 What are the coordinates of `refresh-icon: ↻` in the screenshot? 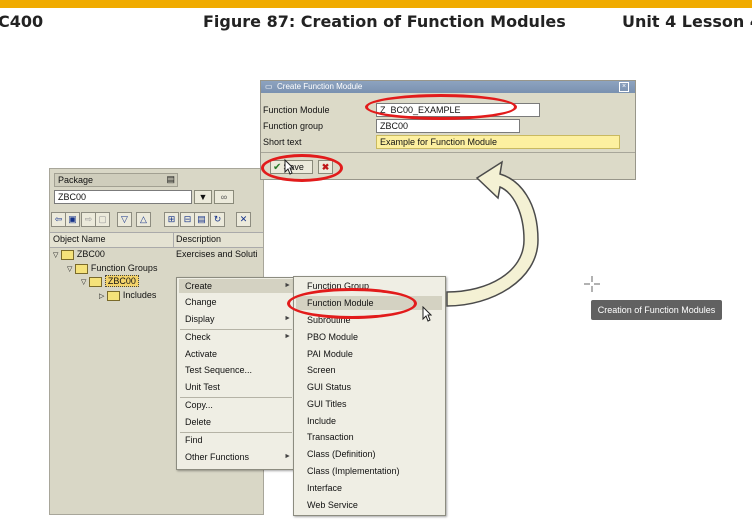 It's located at (217, 219).